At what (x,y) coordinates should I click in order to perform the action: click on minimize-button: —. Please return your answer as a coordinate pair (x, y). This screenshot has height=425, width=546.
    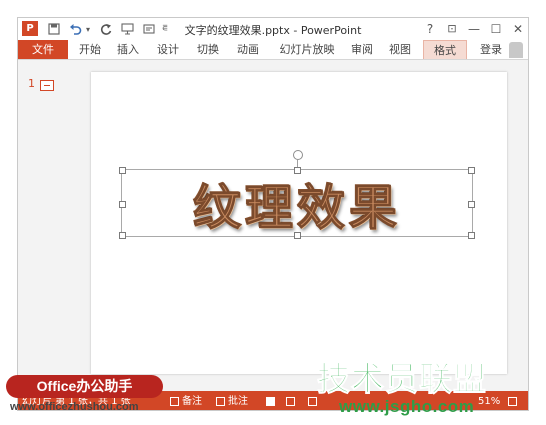
    Looking at the image, I should click on (474, 29).